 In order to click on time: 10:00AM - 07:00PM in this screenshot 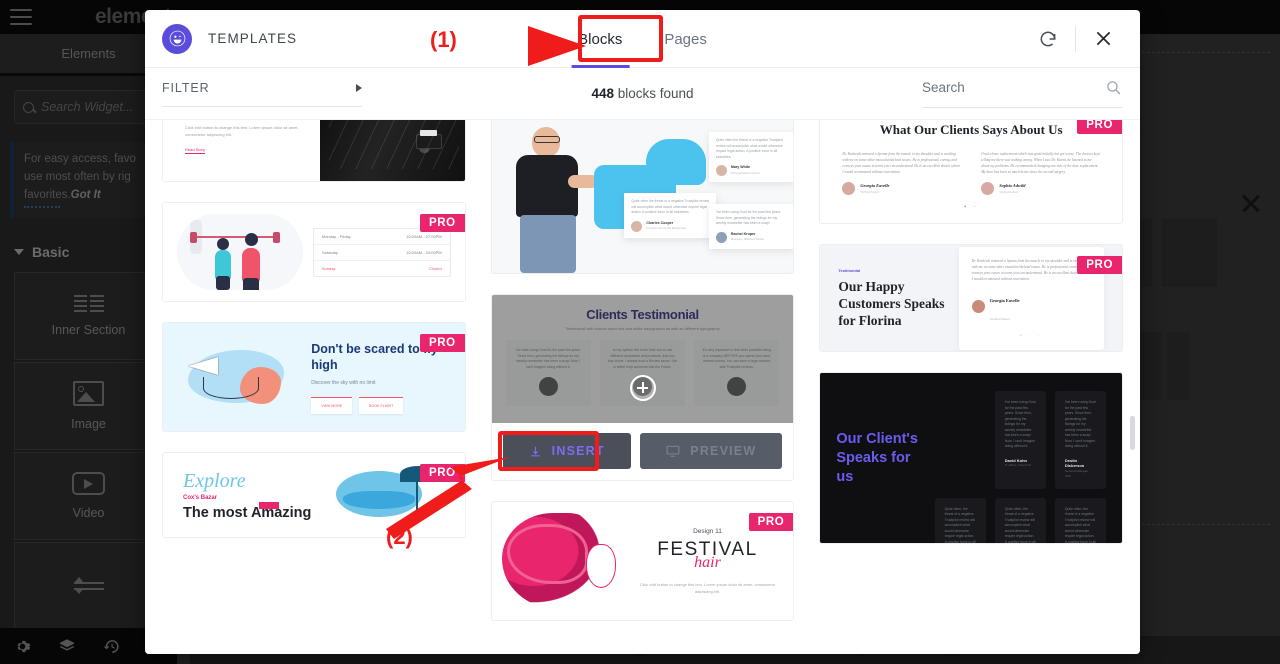, I will do `click(424, 236)`.